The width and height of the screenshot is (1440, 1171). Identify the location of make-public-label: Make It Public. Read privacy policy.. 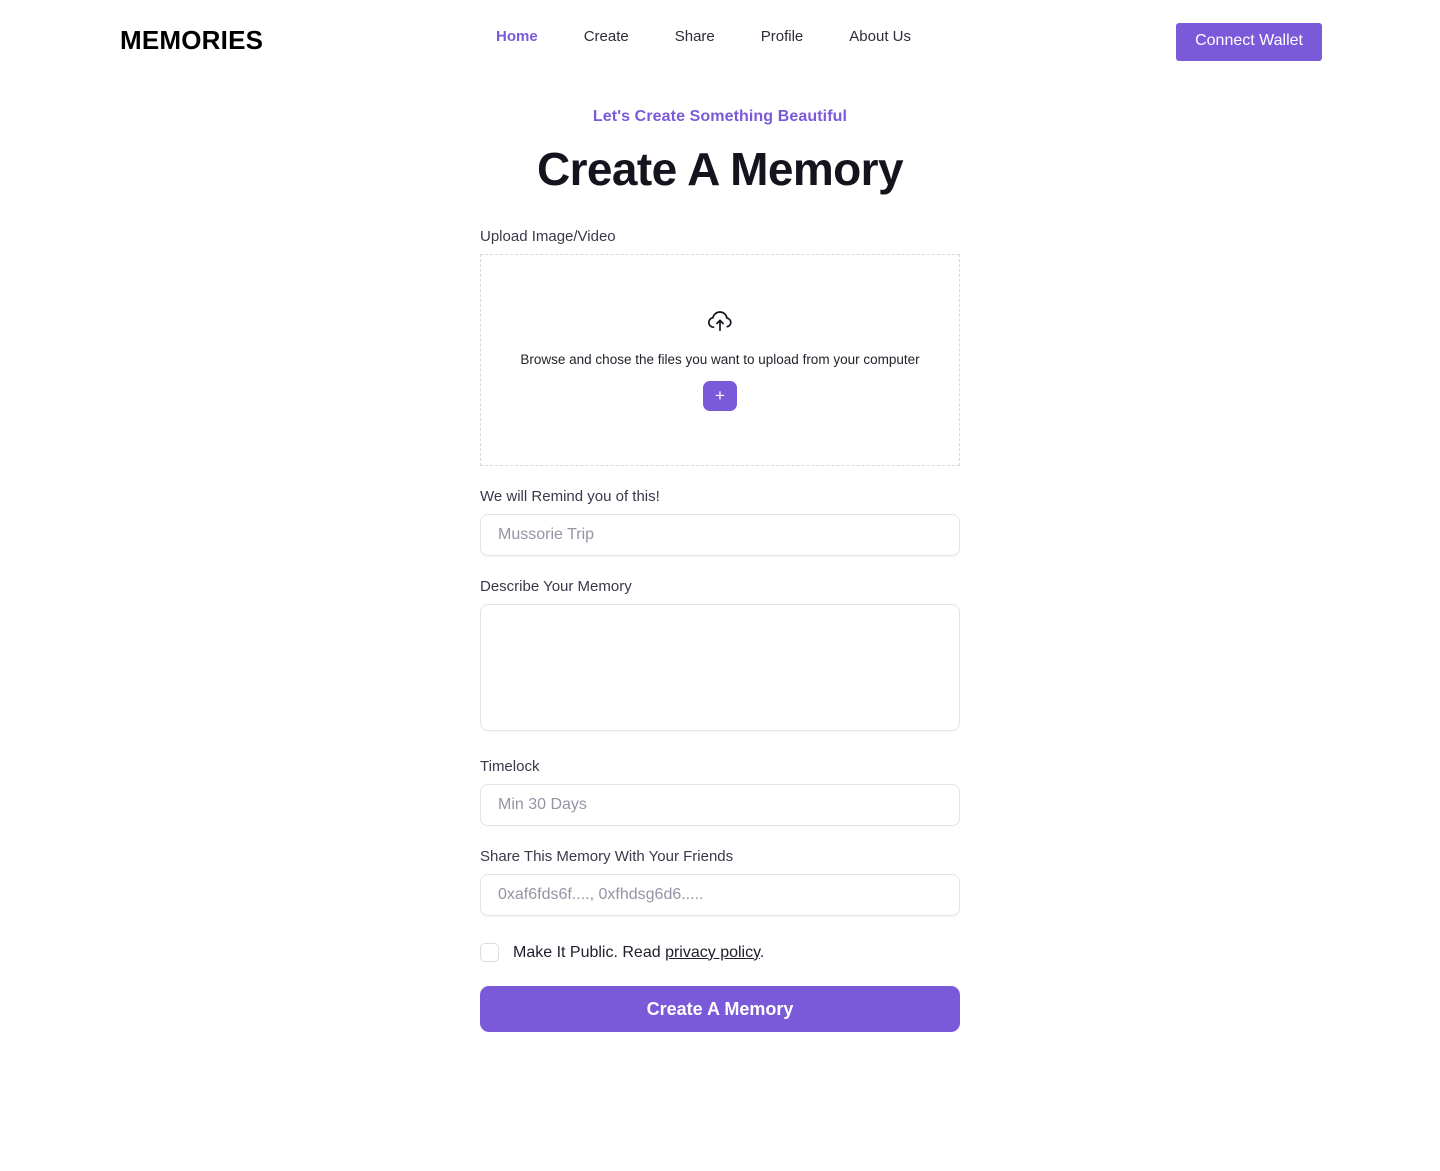
(638, 953).